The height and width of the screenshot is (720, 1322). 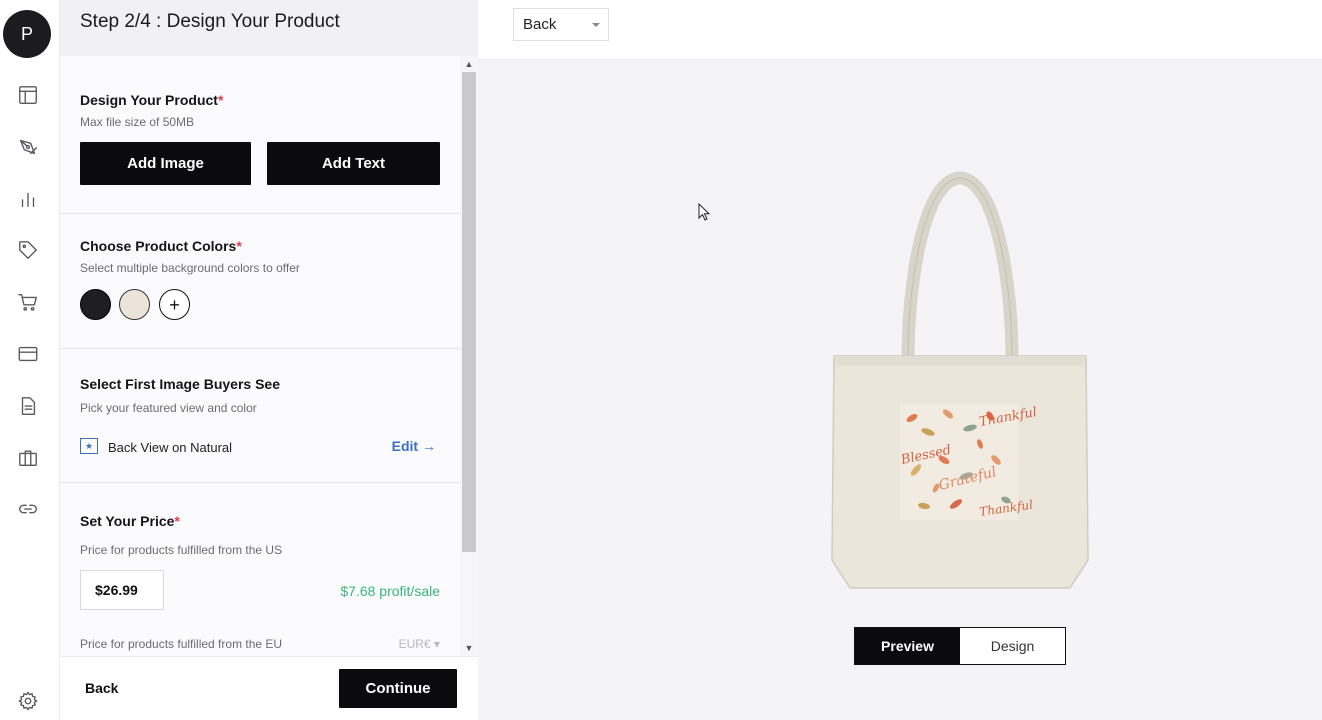 I want to click on add-text-button: Add Text, so click(x=353, y=163).